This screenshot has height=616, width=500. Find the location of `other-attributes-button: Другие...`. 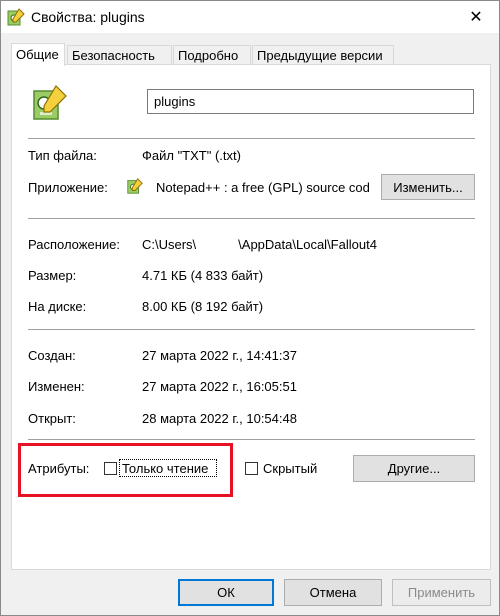

other-attributes-button: Другие... is located at coordinates (414, 468).